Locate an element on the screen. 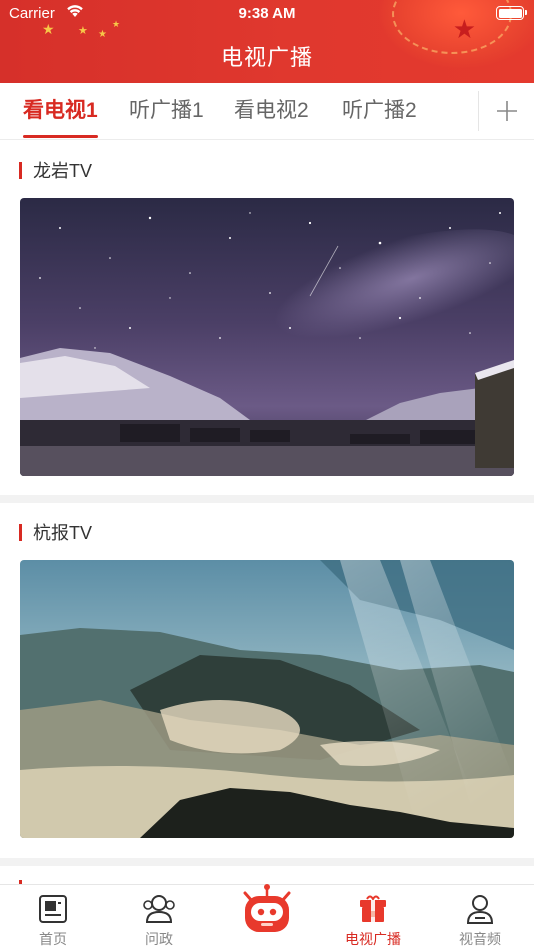  section-header: 杭报TV is located at coordinates (55, 532).